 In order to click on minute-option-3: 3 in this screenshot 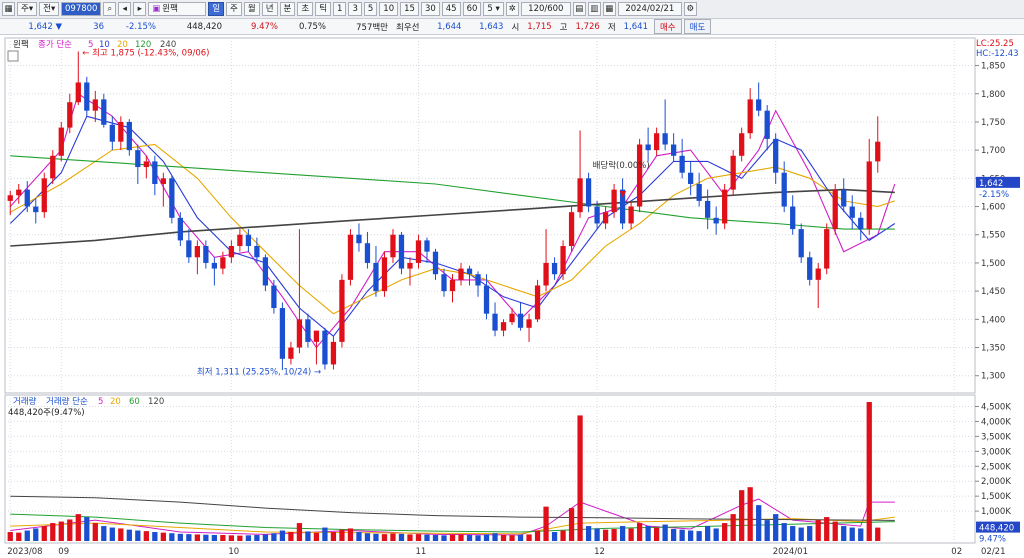, I will do `click(355, 9)`.